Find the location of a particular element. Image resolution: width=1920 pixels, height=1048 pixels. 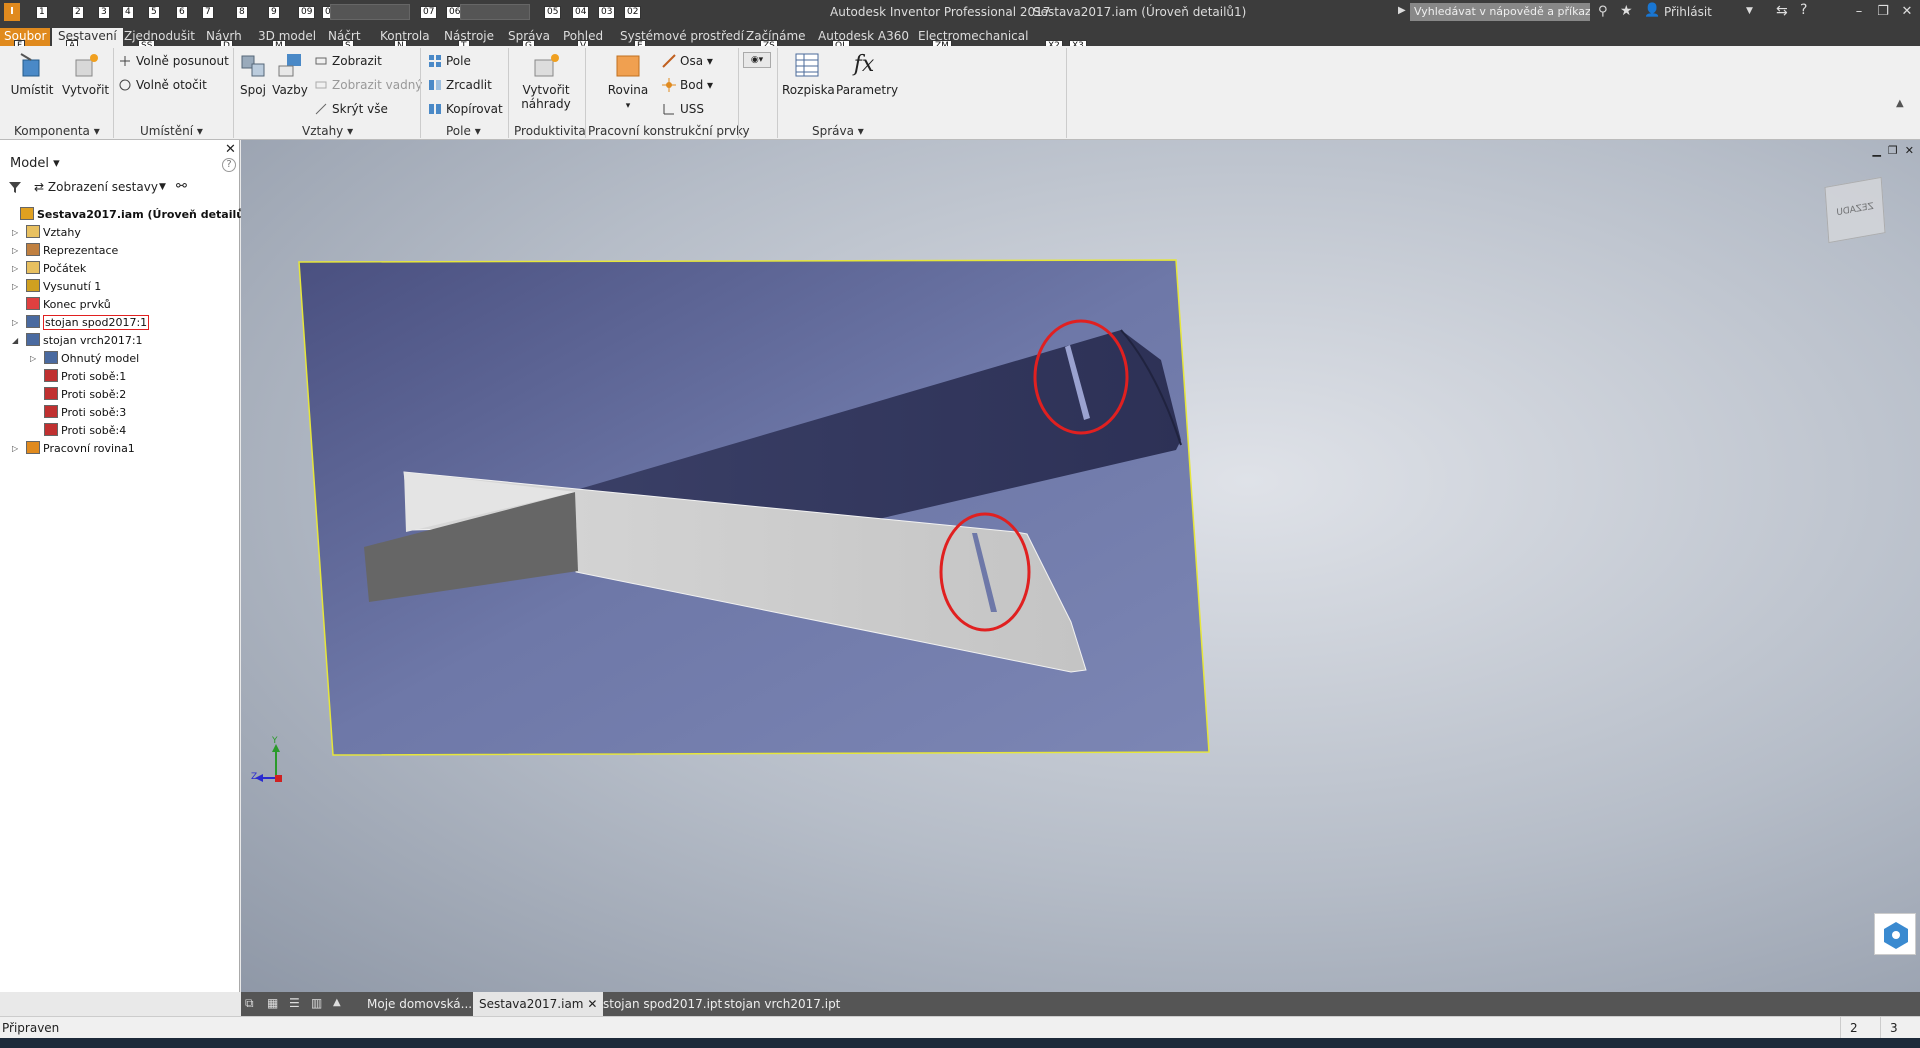

free-move-button: Volně posunout is located at coordinates (173, 61).